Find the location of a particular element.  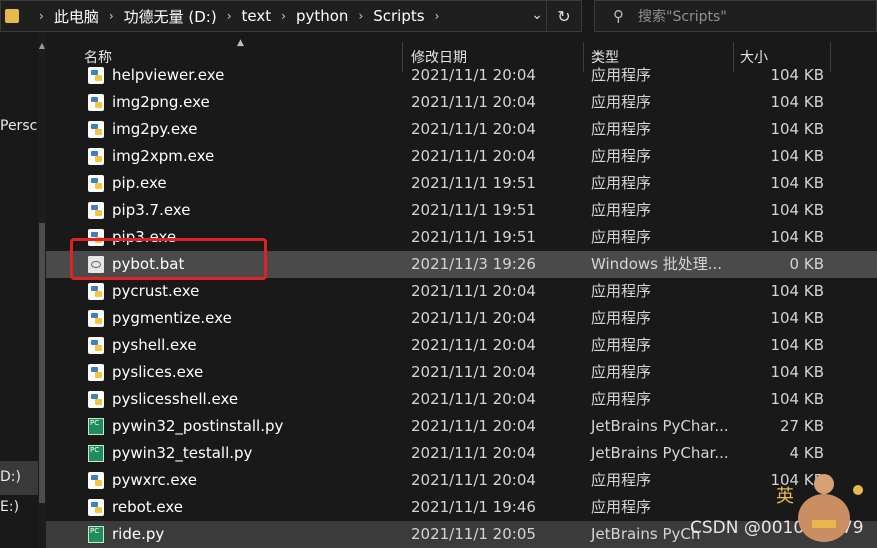

file-name: ride.py is located at coordinates (138, 534).